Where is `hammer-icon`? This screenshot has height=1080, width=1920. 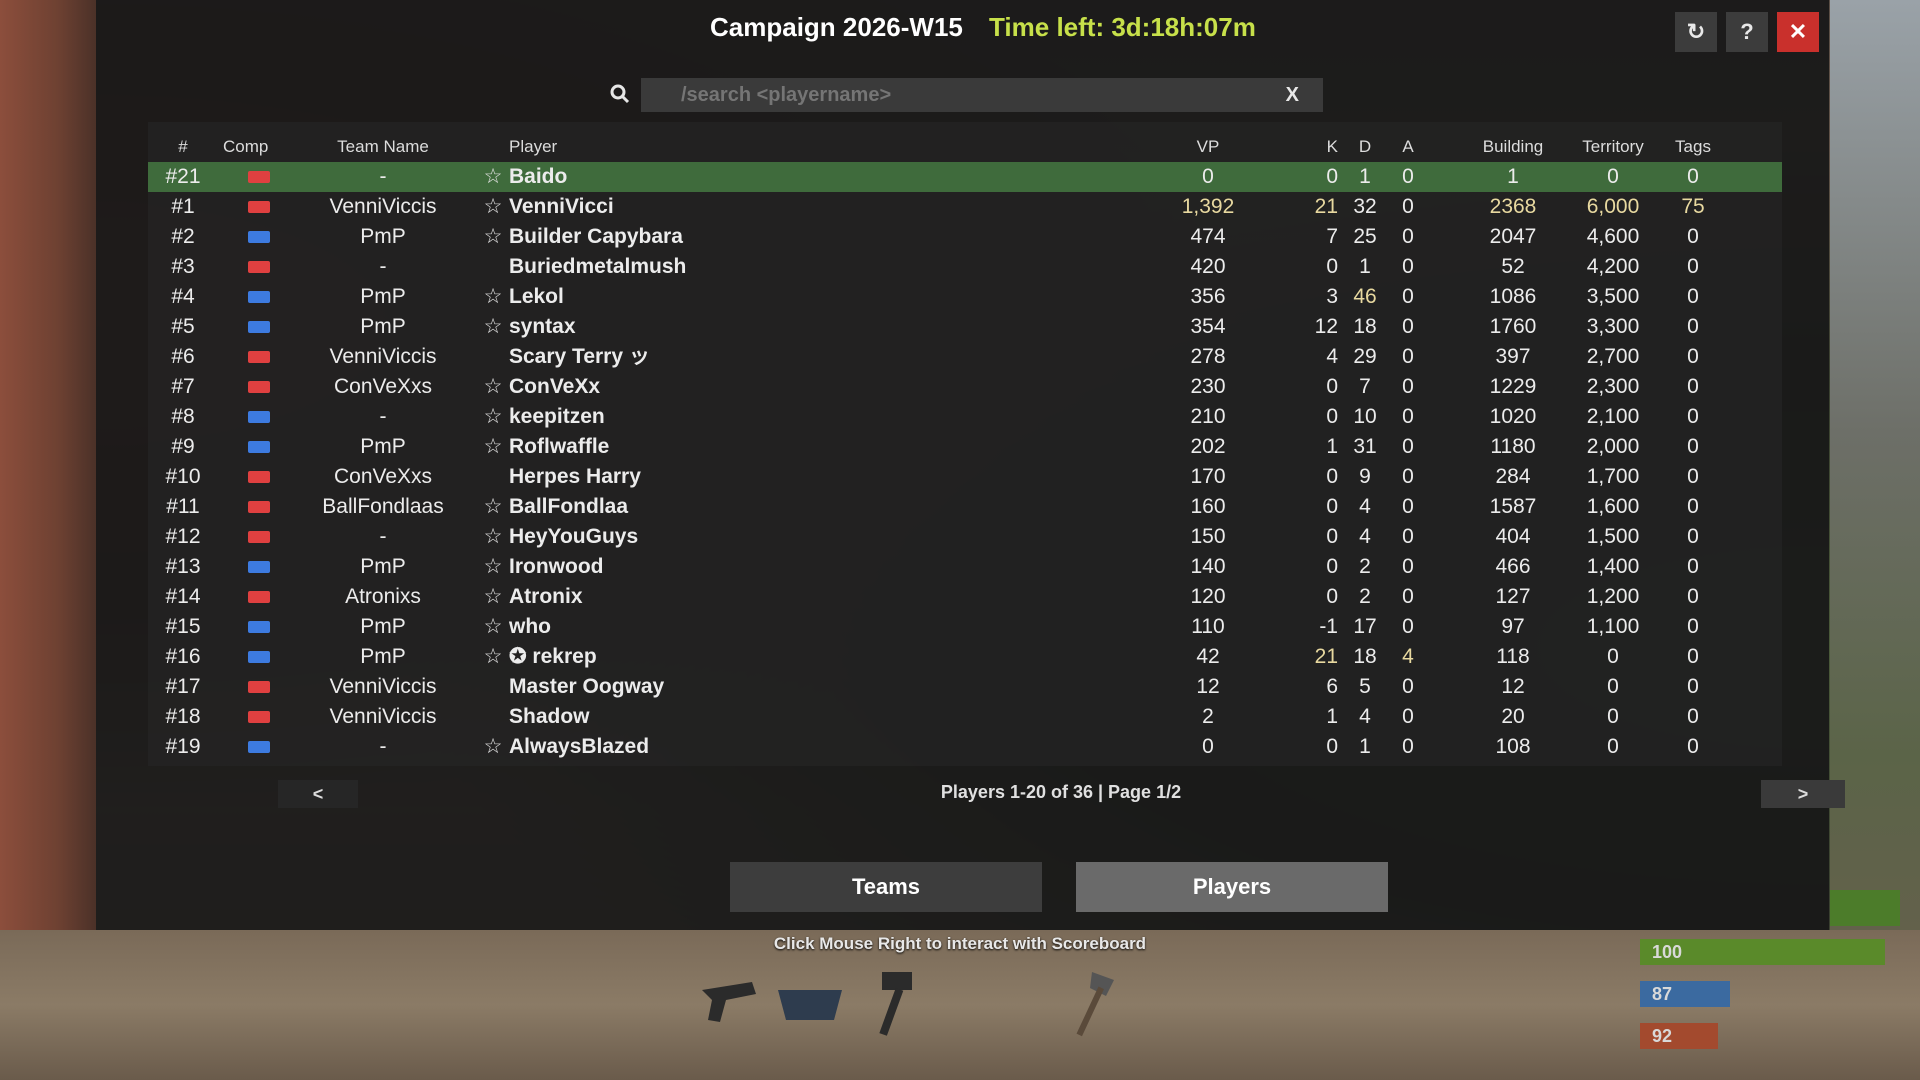 hammer-icon is located at coordinates (892, 1005).